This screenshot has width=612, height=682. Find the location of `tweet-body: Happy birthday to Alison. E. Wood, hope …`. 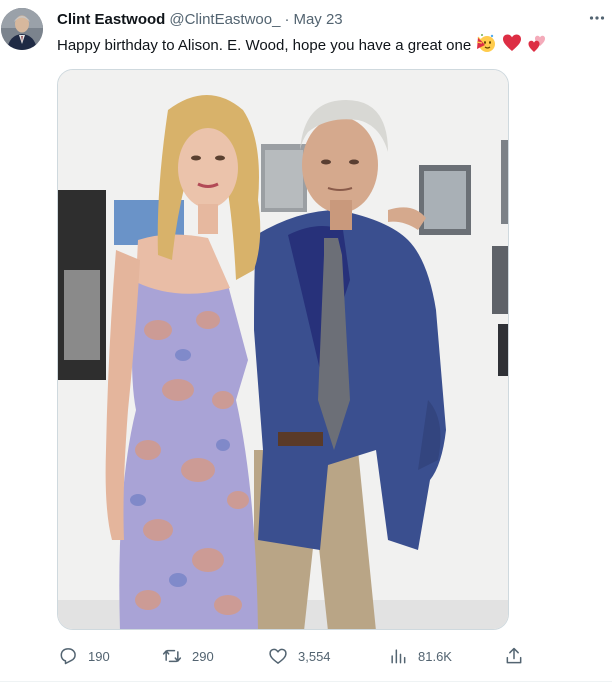

tweet-body: Happy birthday to Alison. E. Wood, hope … is located at coordinates (264, 45).